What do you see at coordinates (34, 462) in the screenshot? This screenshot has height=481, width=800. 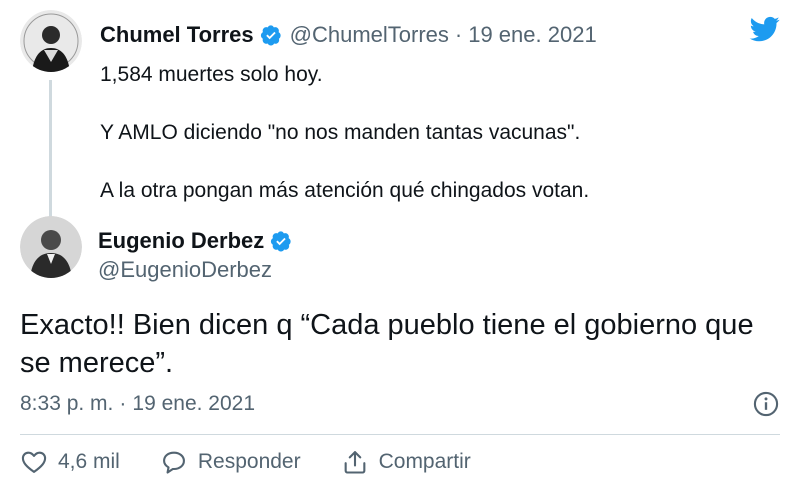 I see `heart-icon` at bounding box center [34, 462].